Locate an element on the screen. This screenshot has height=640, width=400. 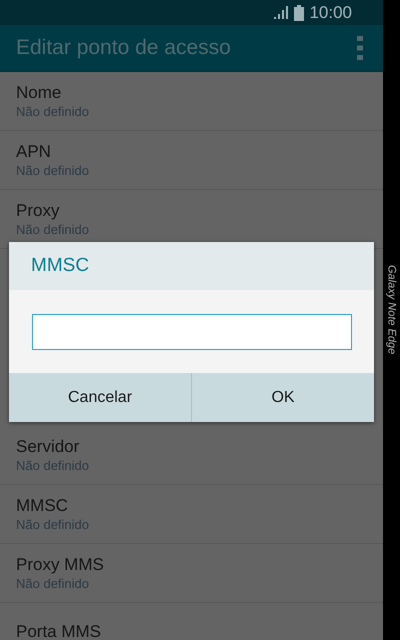
more-options-icon is located at coordinates (360, 48).